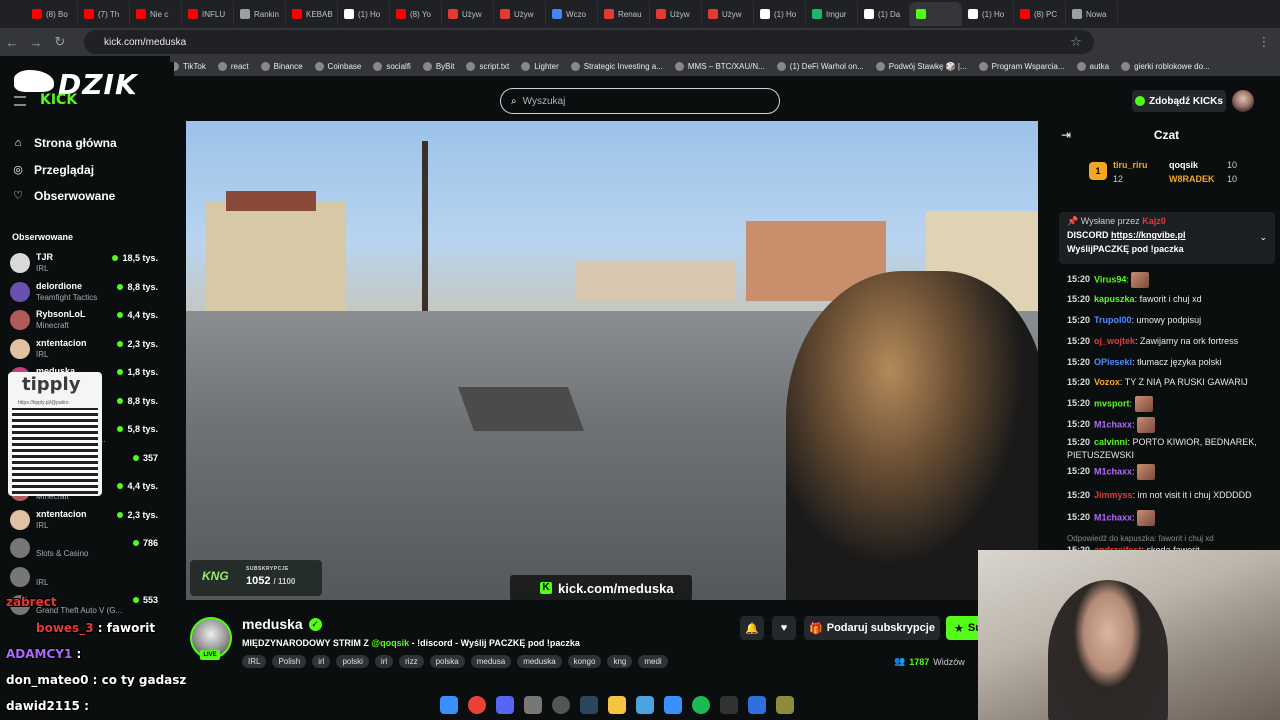 The width and height of the screenshot is (1280, 720). What do you see at coordinates (1076, 42) in the screenshot?
I see `star-icon: ☆` at bounding box center [1076, 42].